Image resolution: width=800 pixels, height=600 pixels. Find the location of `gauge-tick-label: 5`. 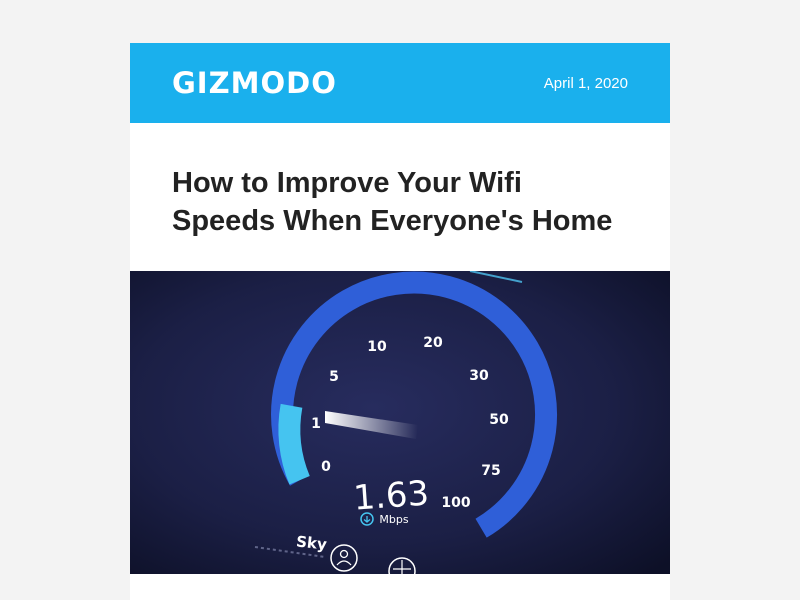

gauge-tick-label: 5 is located at coordinates (334, 377).